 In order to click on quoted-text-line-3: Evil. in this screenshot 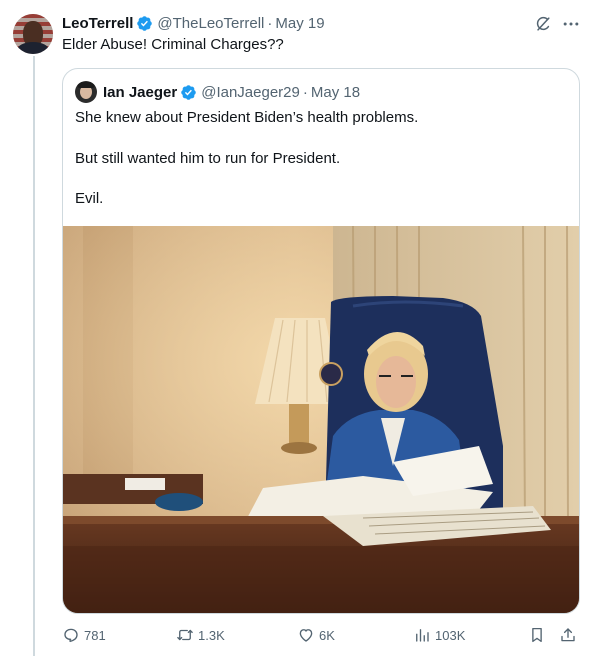, I will do `click(89, 198)`.